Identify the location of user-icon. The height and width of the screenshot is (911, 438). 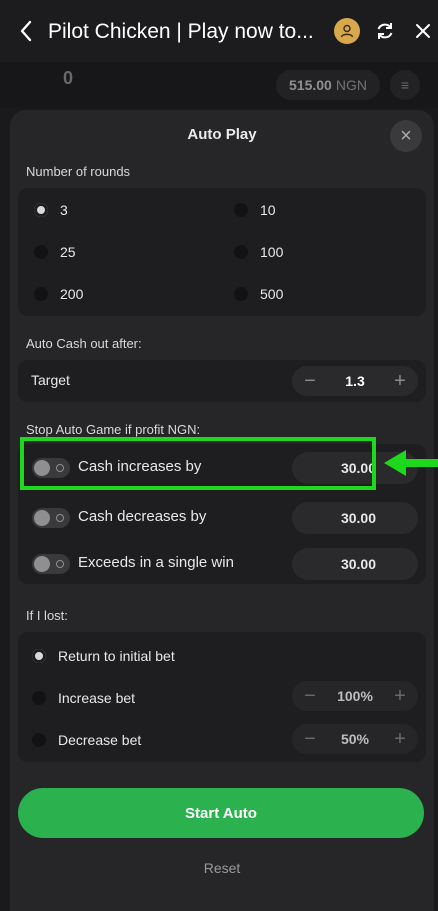
(347, 31).